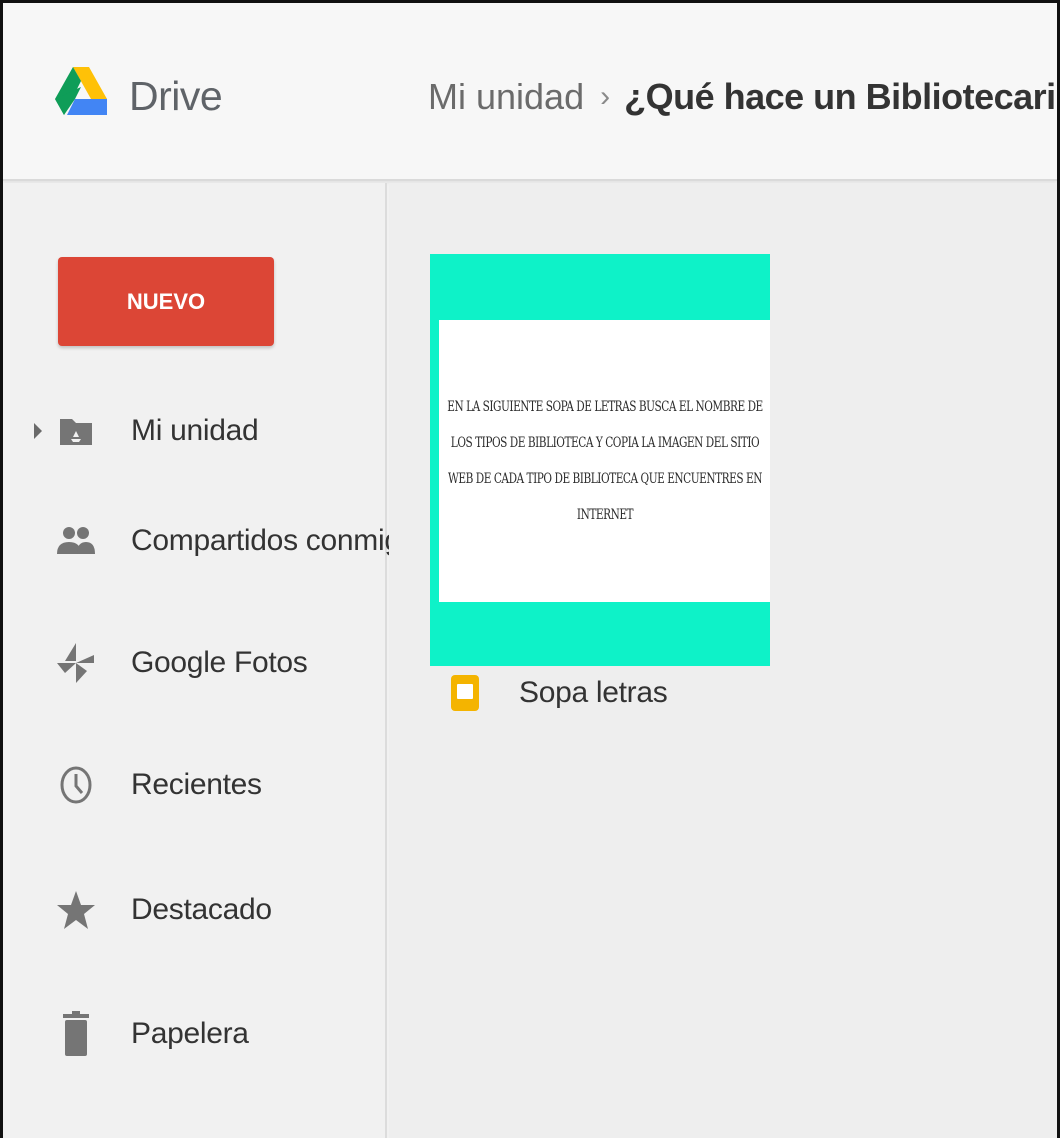  I want to click on new-button: NUEVO, so click(166, 301).